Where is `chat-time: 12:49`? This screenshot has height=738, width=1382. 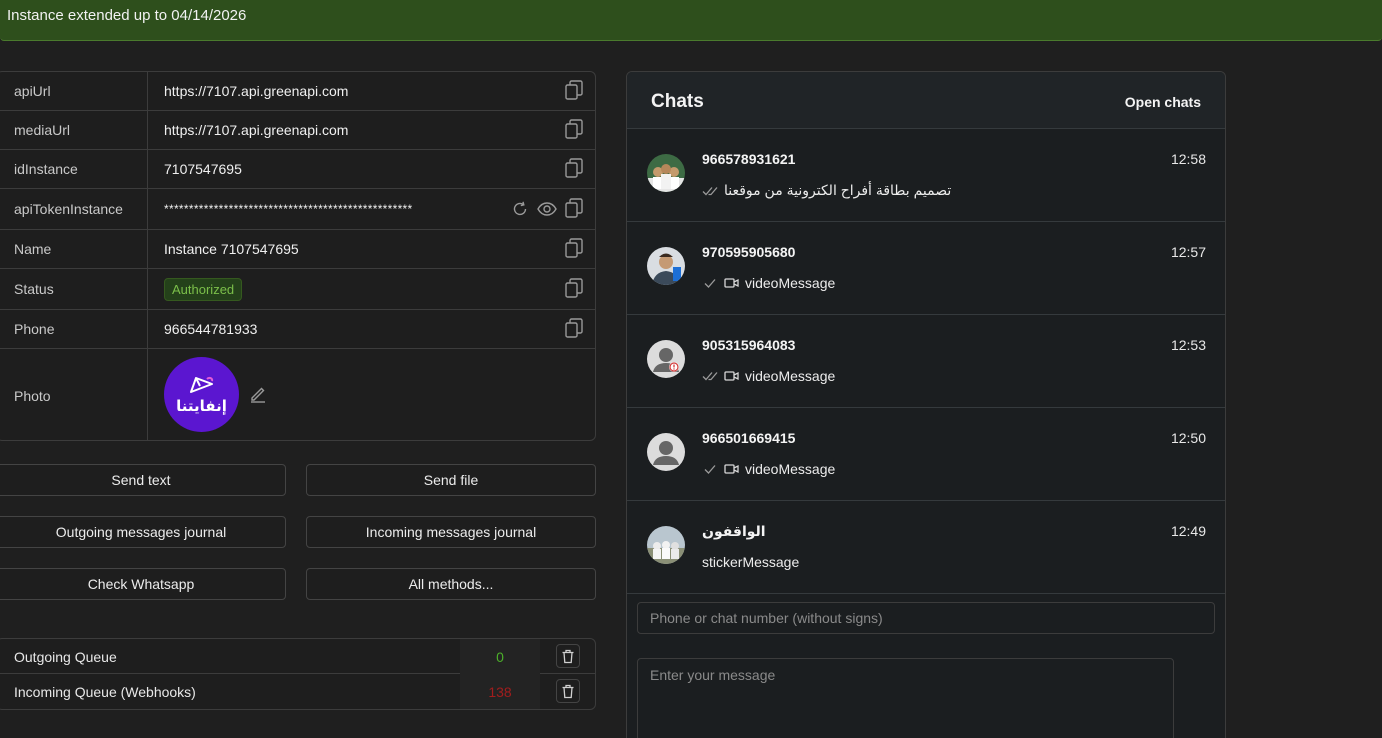
chat-time: 12:49 is located at coordinates (1188, 531).